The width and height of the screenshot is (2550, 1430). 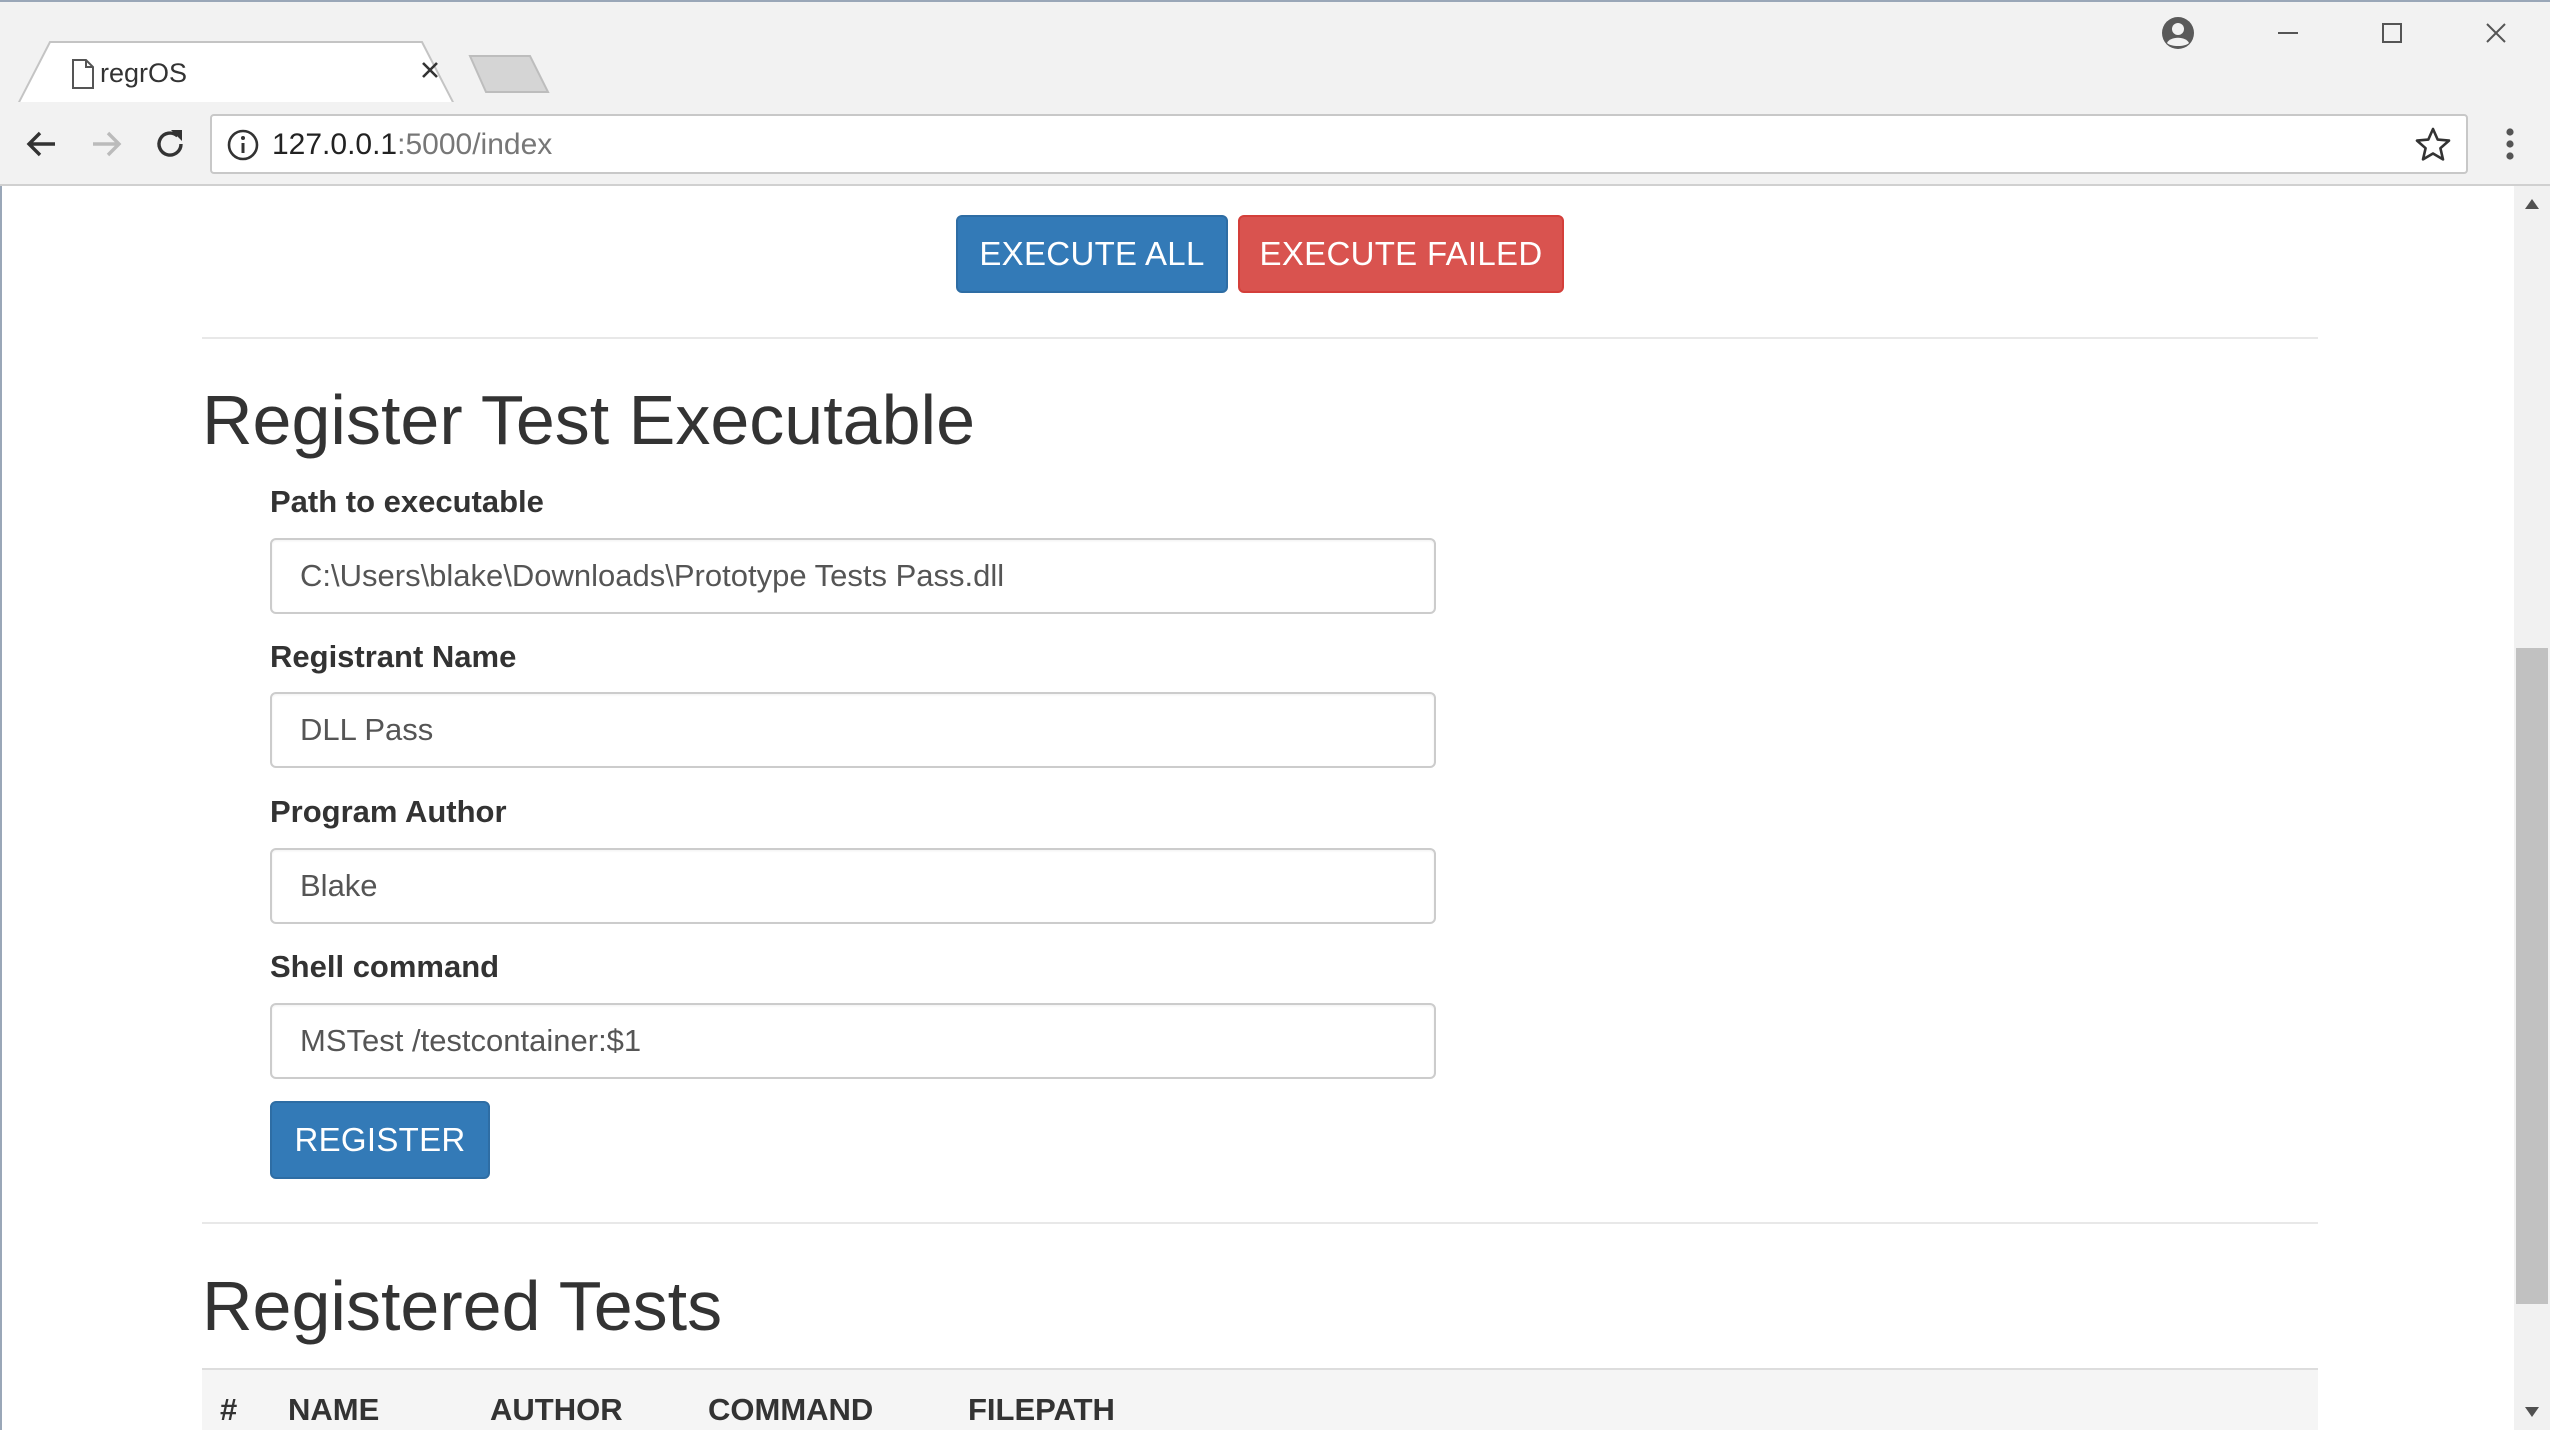 I want to click on column-header-command: COMMAND, so click(x=791, y=1409).